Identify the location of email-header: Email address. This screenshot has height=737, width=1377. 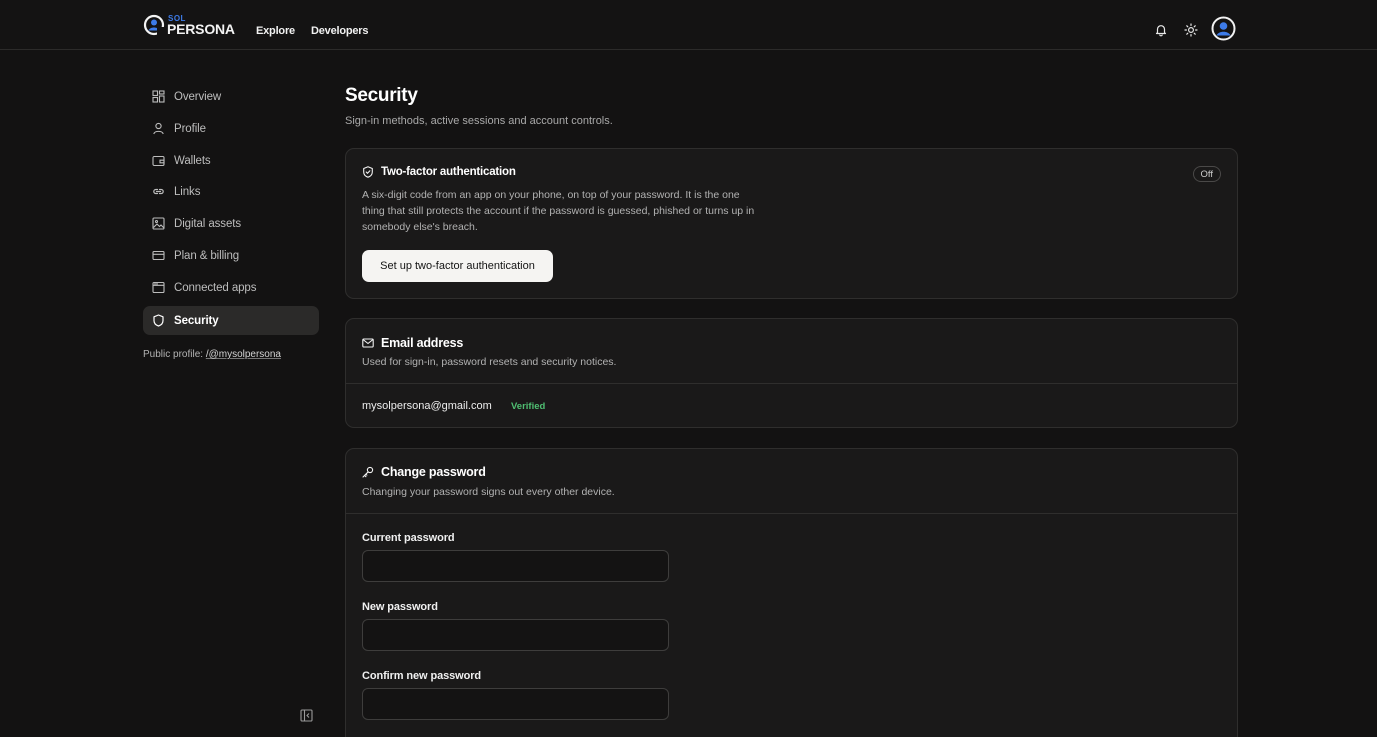
(412, 343).